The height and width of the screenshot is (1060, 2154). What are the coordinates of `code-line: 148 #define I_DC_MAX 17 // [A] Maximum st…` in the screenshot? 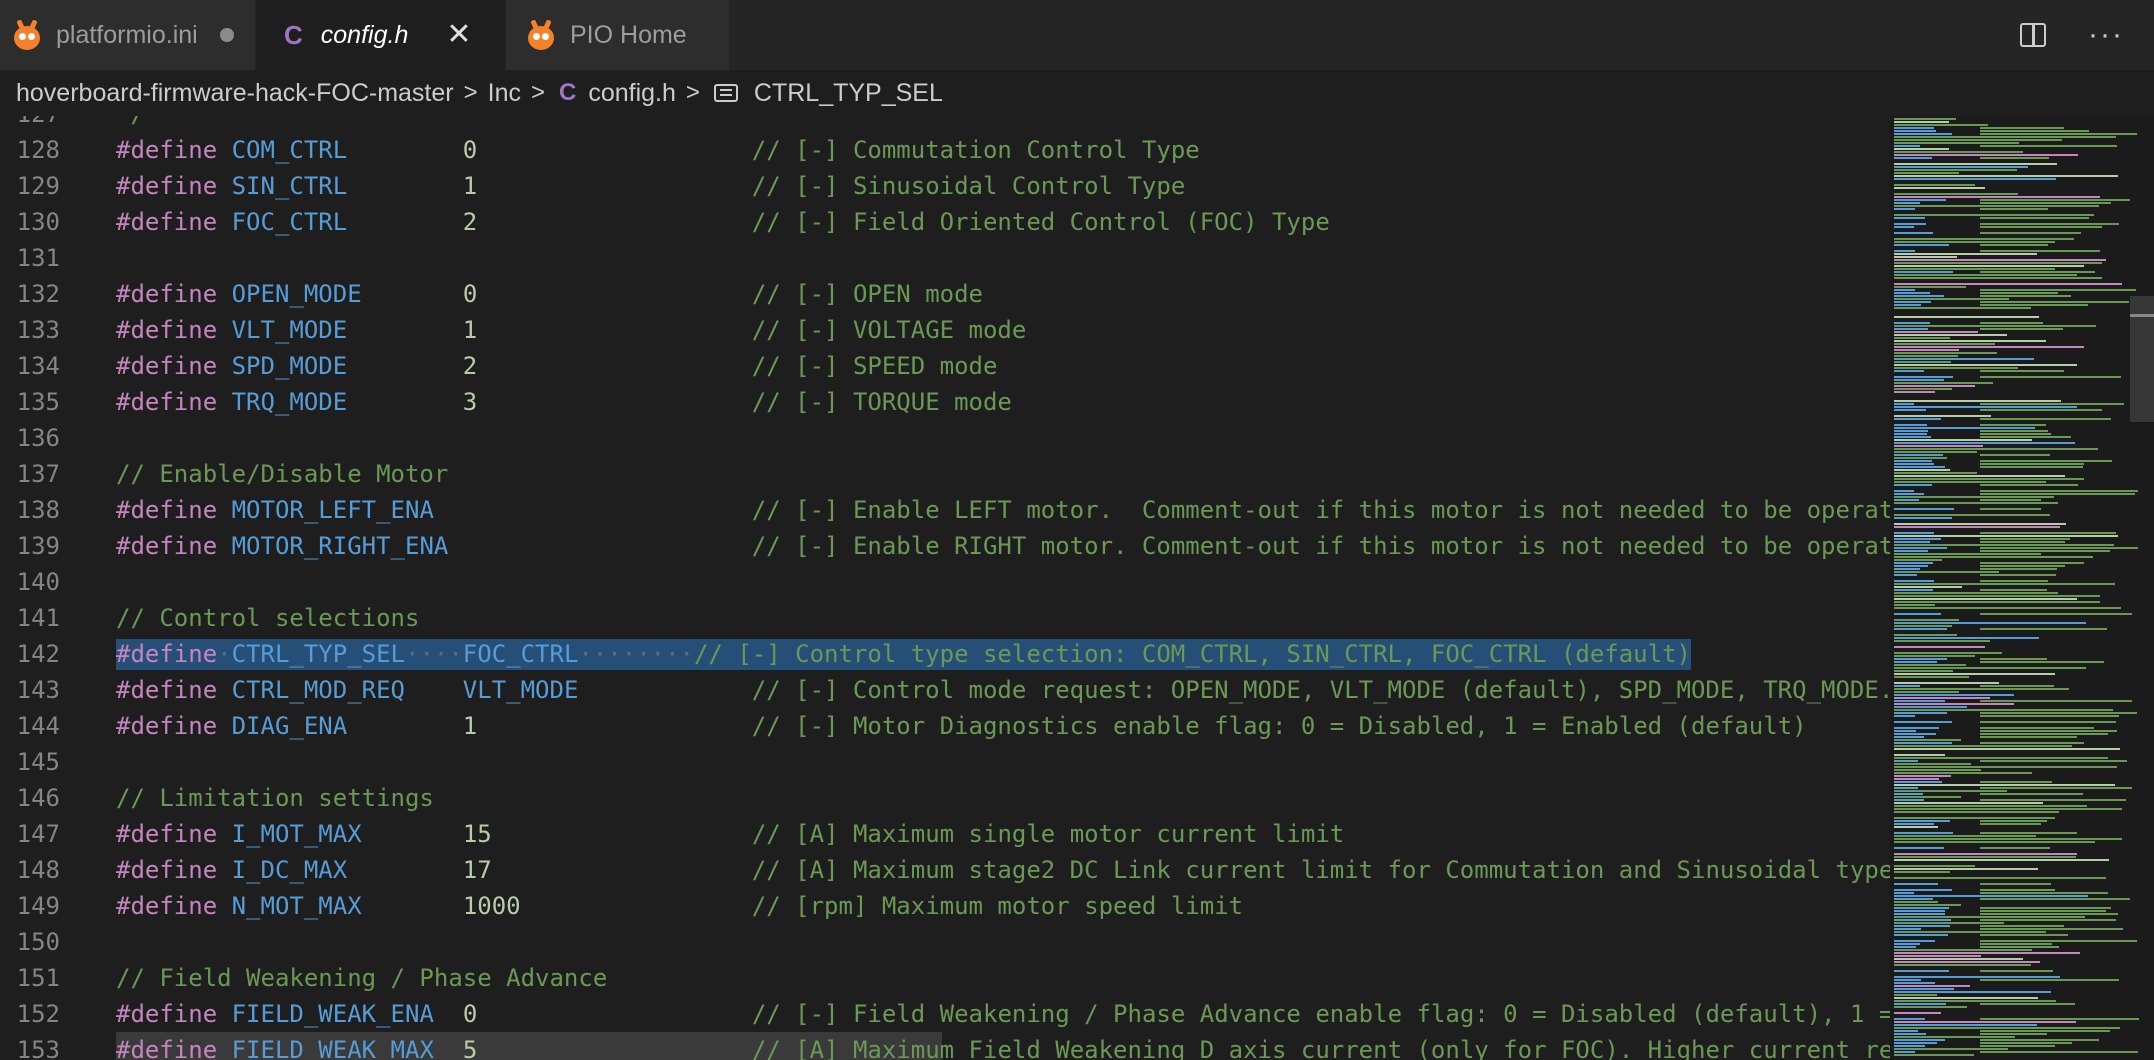 It's located at (945, 870).